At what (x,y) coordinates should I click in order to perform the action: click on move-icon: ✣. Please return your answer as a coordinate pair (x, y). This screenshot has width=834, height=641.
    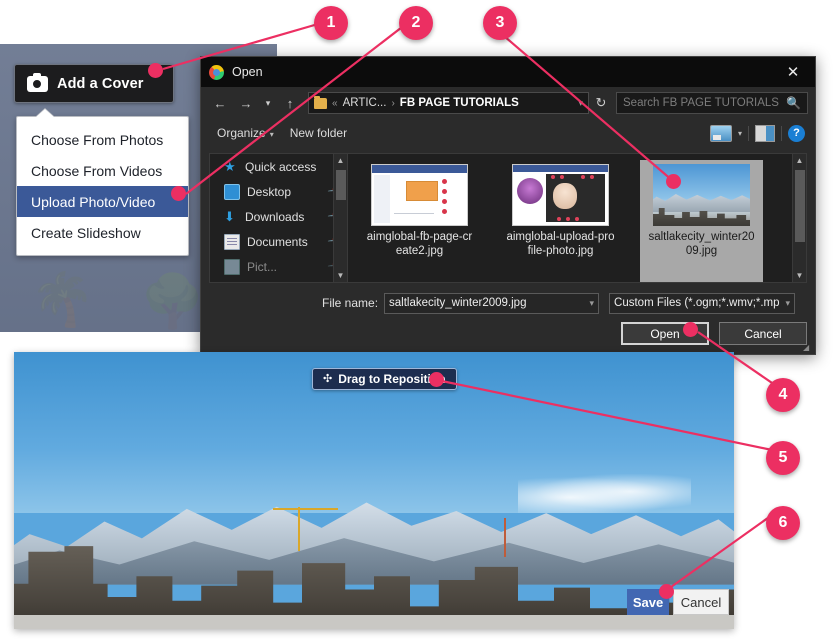
    Looking at the image, I should click on (328, 378).